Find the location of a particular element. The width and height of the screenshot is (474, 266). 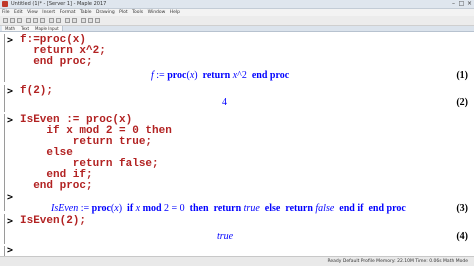

math-mode-icon is located at coordinates (74, 20).